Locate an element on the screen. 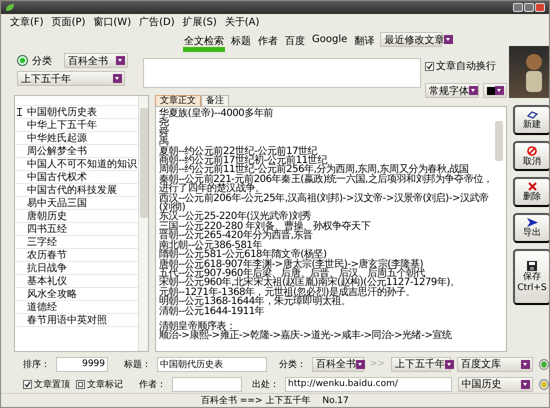 This screenshot has height=408, width=550. content-tab: 文章正文 is located at coordinates (178, 100).